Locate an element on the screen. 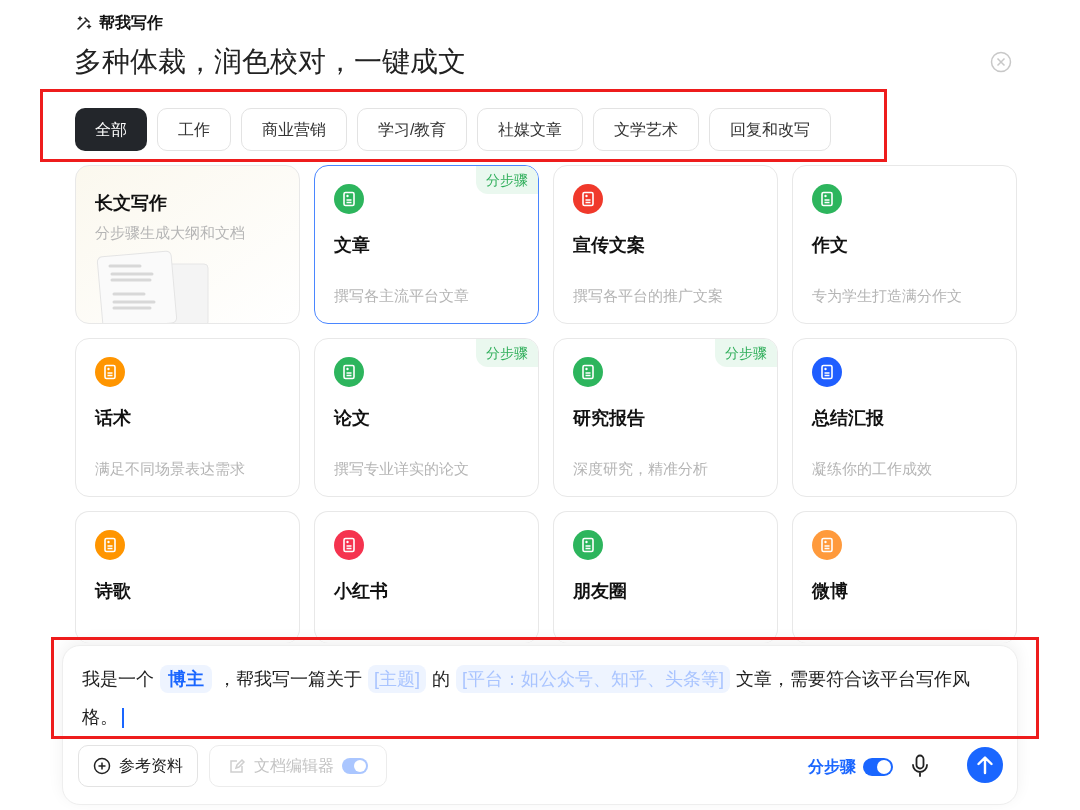 The height and width of the screenshot is (810, 1080). send-button is located at coordinates (985, 765).